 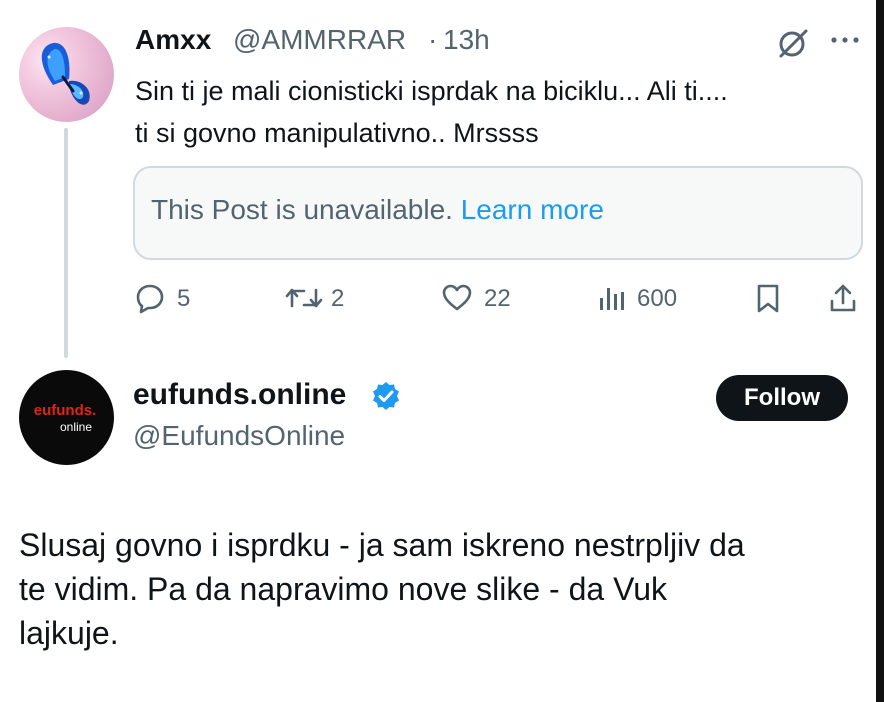 I want to click on butterfly-avatar-image, so click(x=65, y=73).